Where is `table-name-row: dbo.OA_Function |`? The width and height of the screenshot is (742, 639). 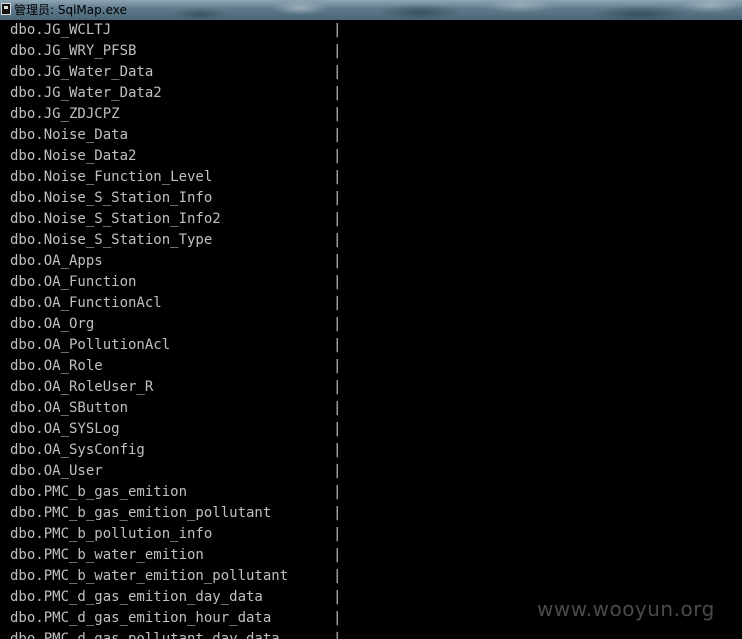 table-name-row: dbo.OA_Function | is located at coordinates (371, 282).